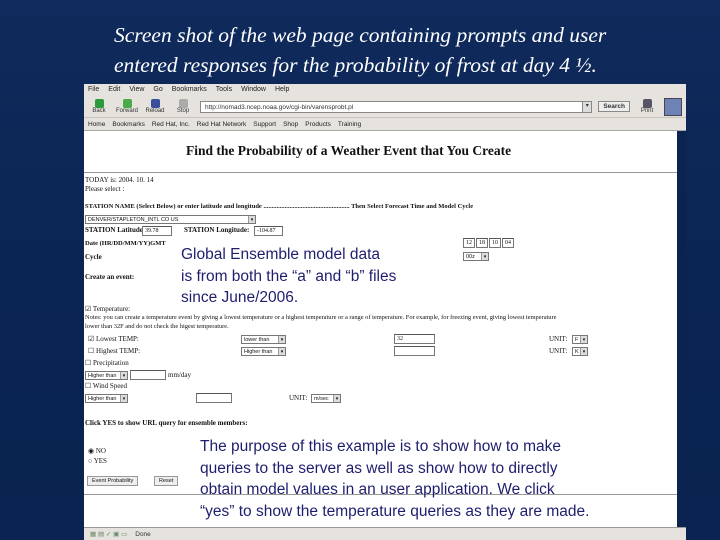  Describe the element at coordinates (110, 277) in the screenshot. I see `create-event-label: Create an event:` at that location.